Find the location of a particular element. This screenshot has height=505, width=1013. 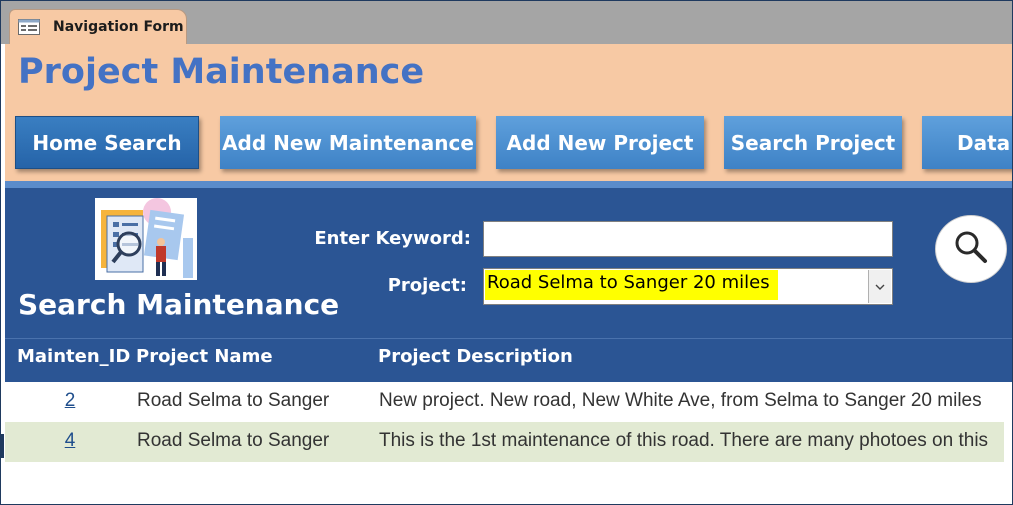

tab-navigation-form: Navigation Form is located at coordinates (98, 26).